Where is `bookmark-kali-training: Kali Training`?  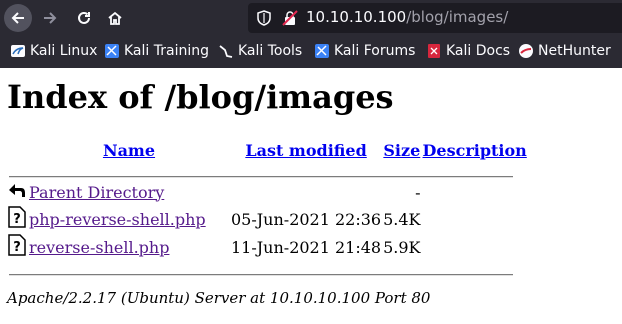
bookmark-kali-training: Kali Training is located at coordinates (156, 51).